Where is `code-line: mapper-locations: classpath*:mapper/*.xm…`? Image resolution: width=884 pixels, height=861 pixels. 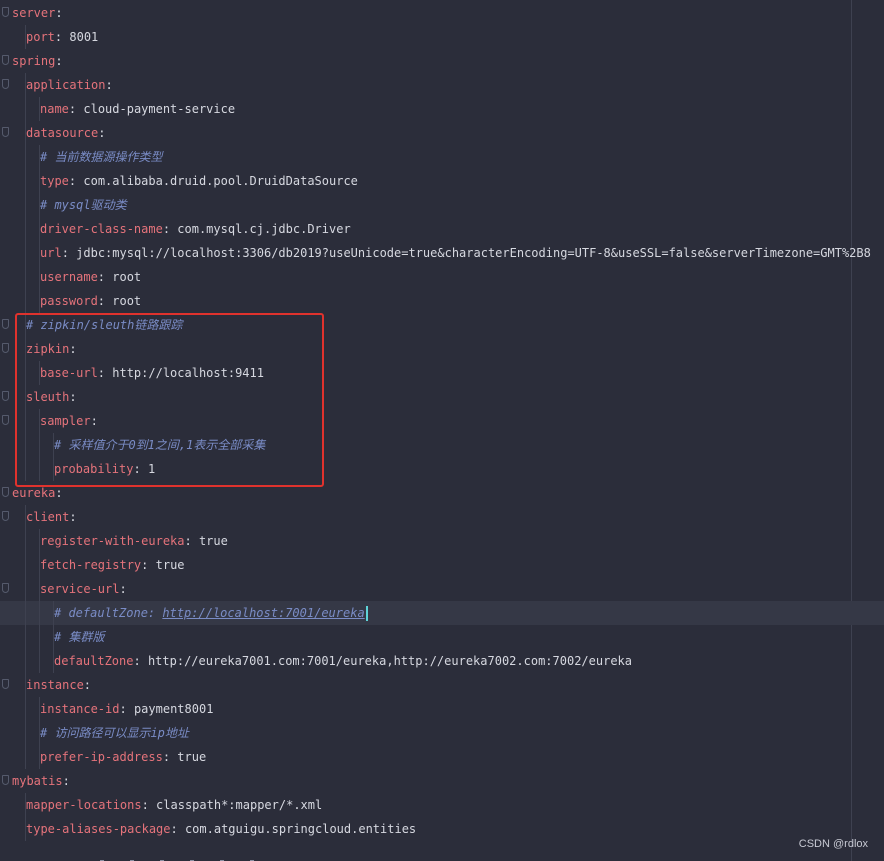 code-line: mapper-locations: classpath*:mapper/*.xm… is located at coordinates (442, 805).